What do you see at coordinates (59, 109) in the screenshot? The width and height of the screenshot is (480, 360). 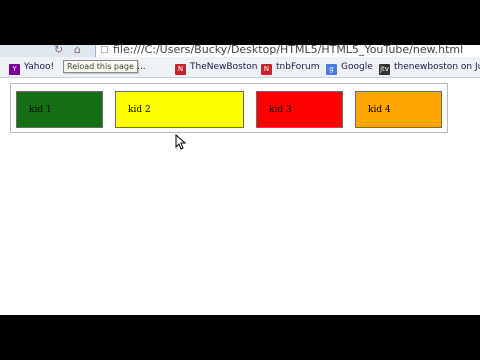 I see `kid-box-1: kid 1` at bounding box center [59, 109].